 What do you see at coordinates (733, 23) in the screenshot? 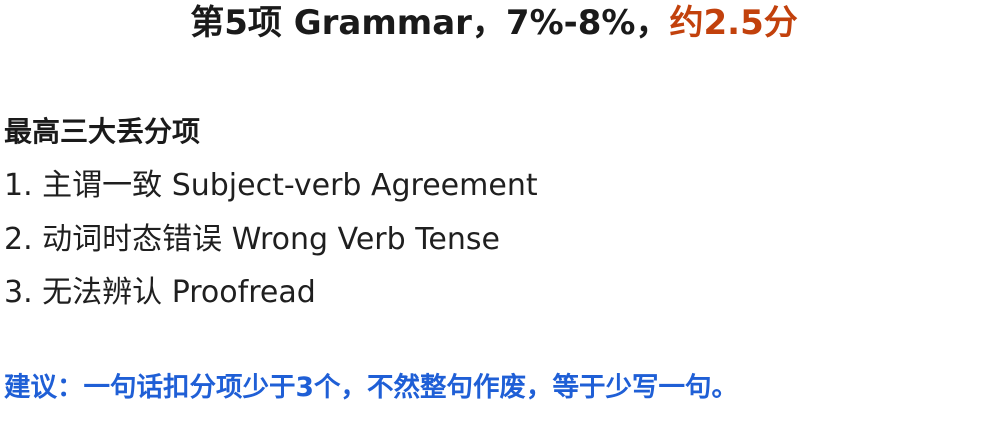
I see `slide-title-score: 约2.5分` at bounding box center [733, 23].